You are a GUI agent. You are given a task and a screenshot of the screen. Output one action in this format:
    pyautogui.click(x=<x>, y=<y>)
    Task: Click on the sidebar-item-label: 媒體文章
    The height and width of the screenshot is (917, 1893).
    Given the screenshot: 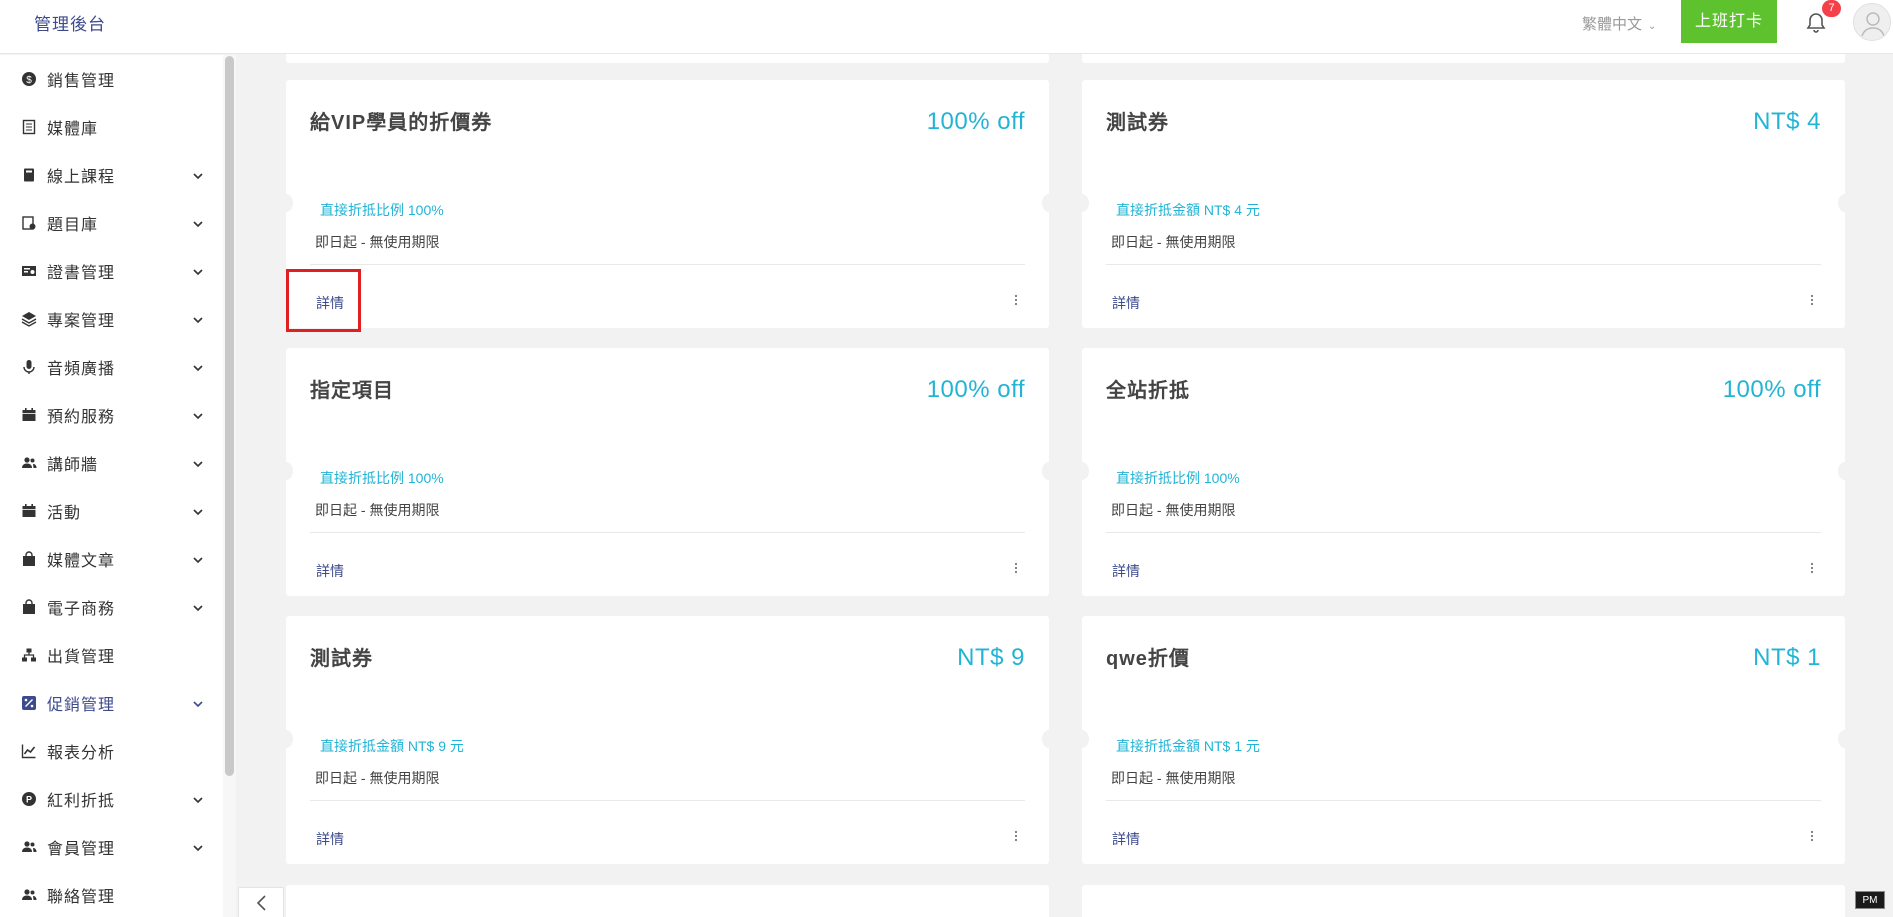 What is the action you would take?
    pyautogui.click(x=81, y=561)
    